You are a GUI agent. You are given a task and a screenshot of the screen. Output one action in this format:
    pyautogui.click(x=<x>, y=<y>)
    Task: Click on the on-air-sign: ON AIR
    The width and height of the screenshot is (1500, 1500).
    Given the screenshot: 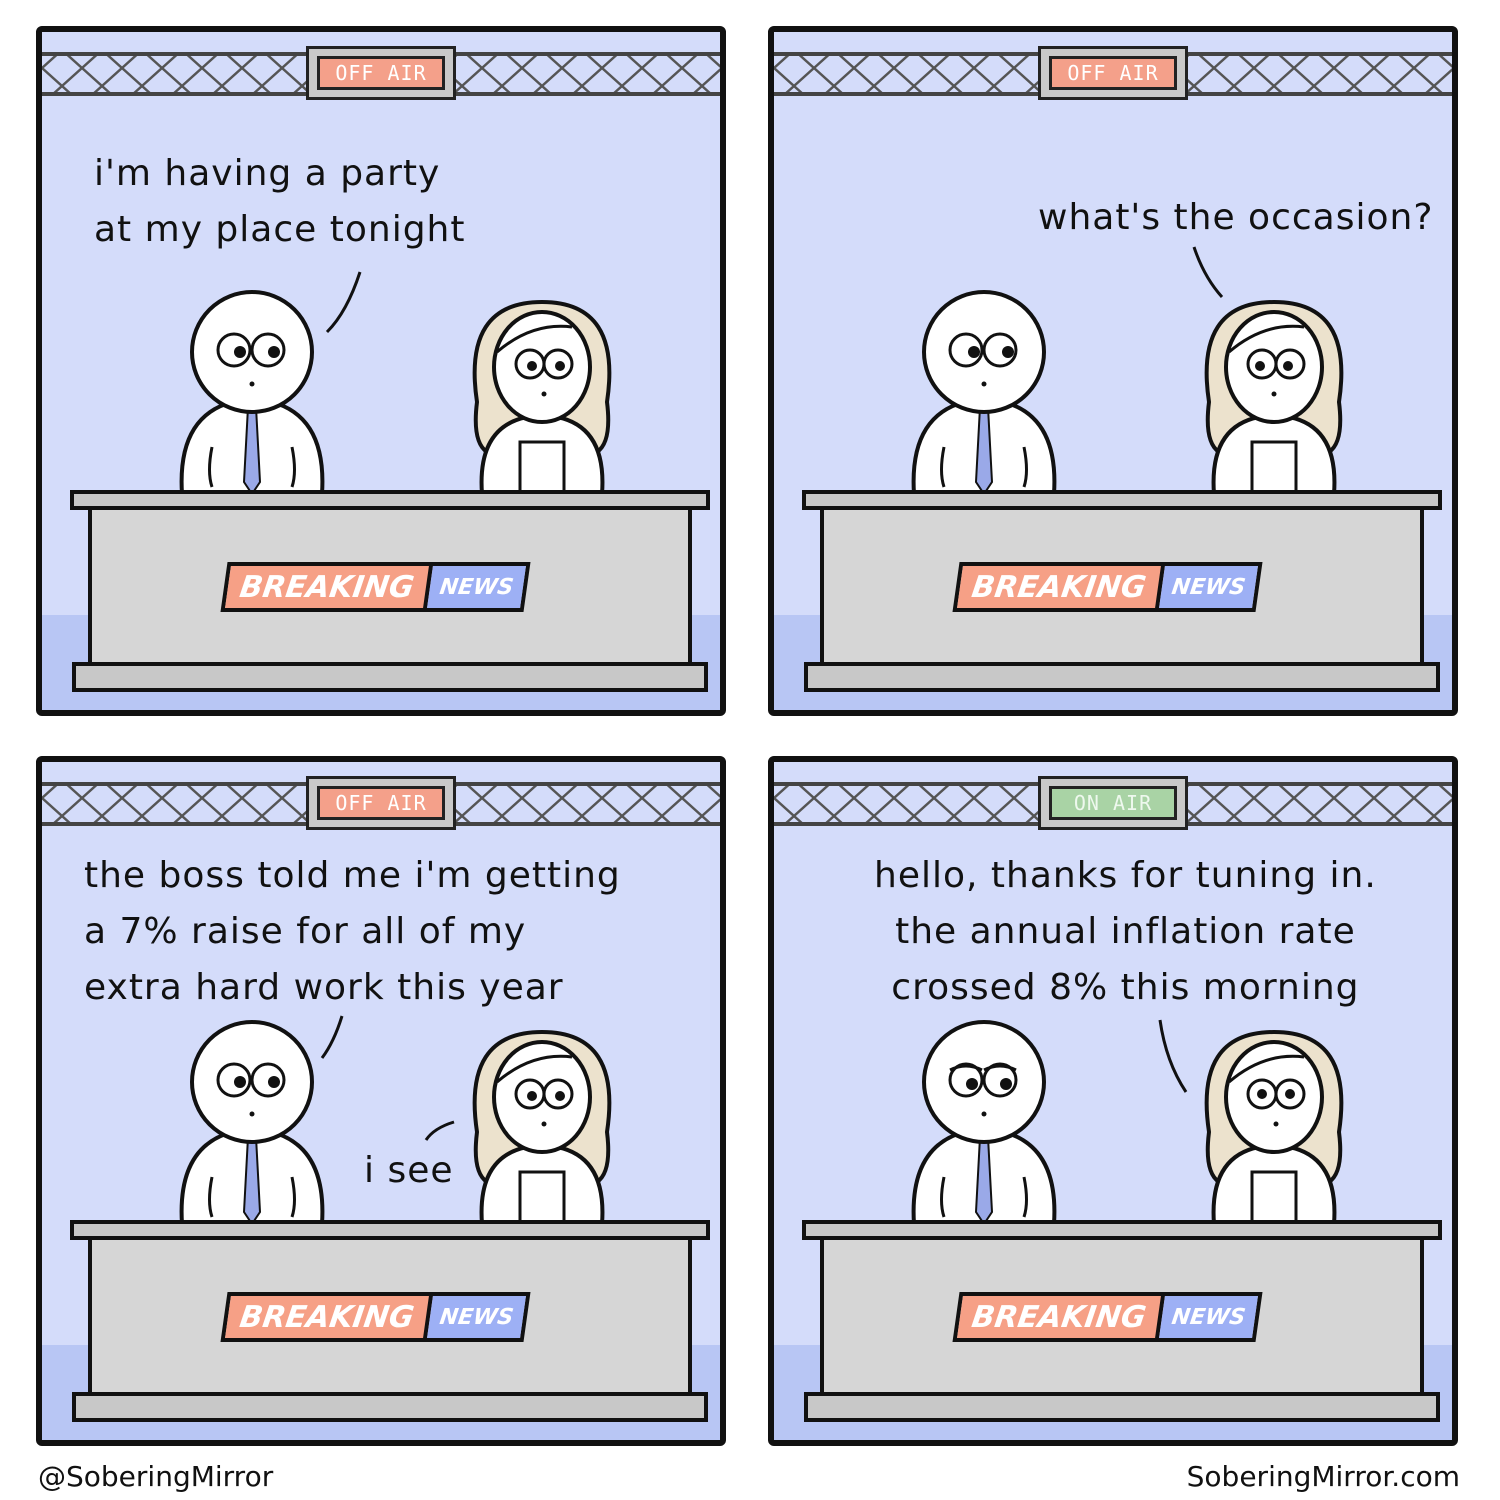 What is the action you would take?
    pyautogui.click(x=1113, y=803)
    